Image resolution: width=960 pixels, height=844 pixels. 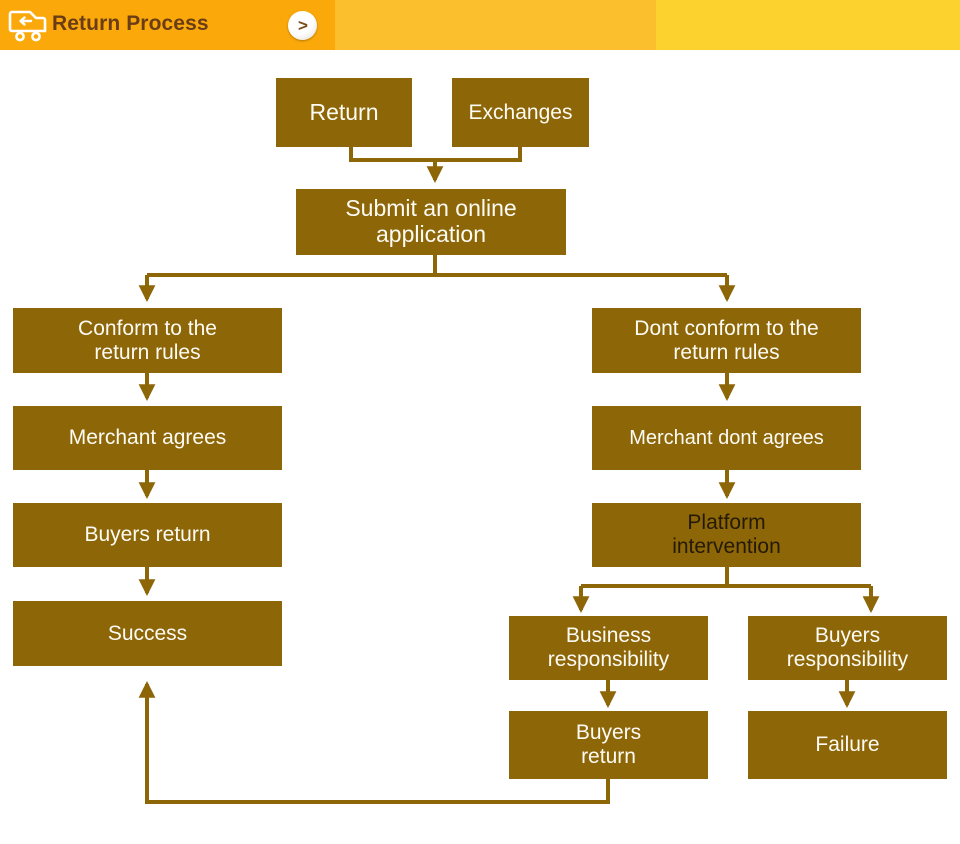 I want to click on chevron-right-icon: >, so click(x=303, y=25).